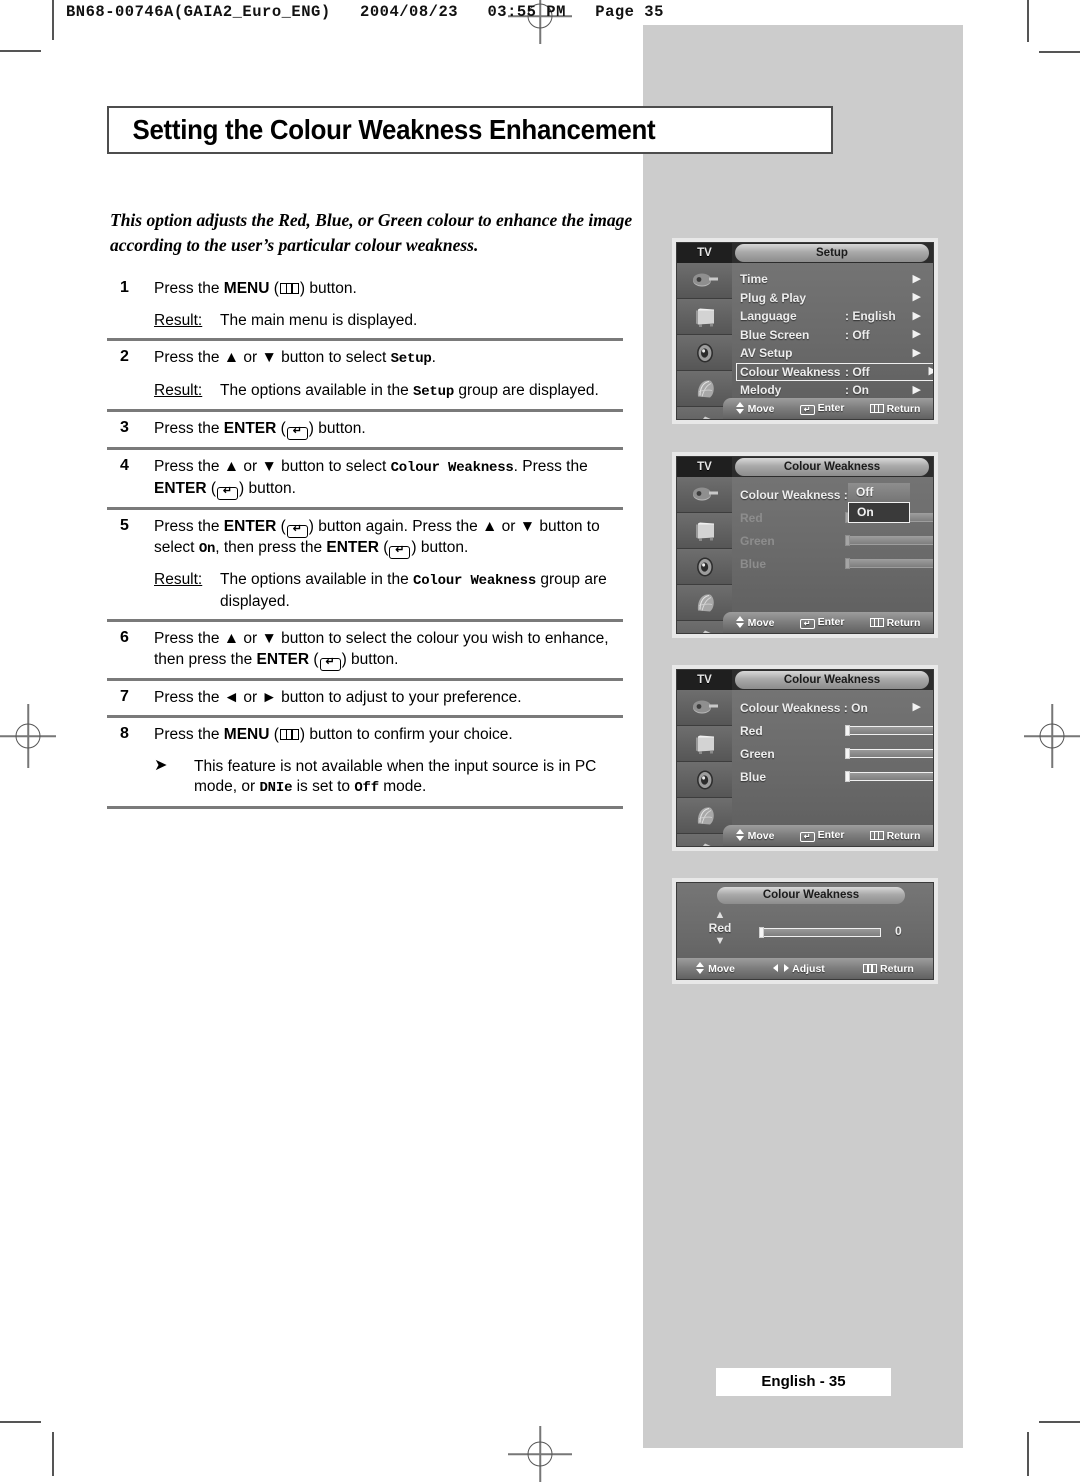 This screenshot has height=1482, width=1080. I want to click on menu-item-blue-screen: Blue Screen : Off ▶, so click(833, 335).